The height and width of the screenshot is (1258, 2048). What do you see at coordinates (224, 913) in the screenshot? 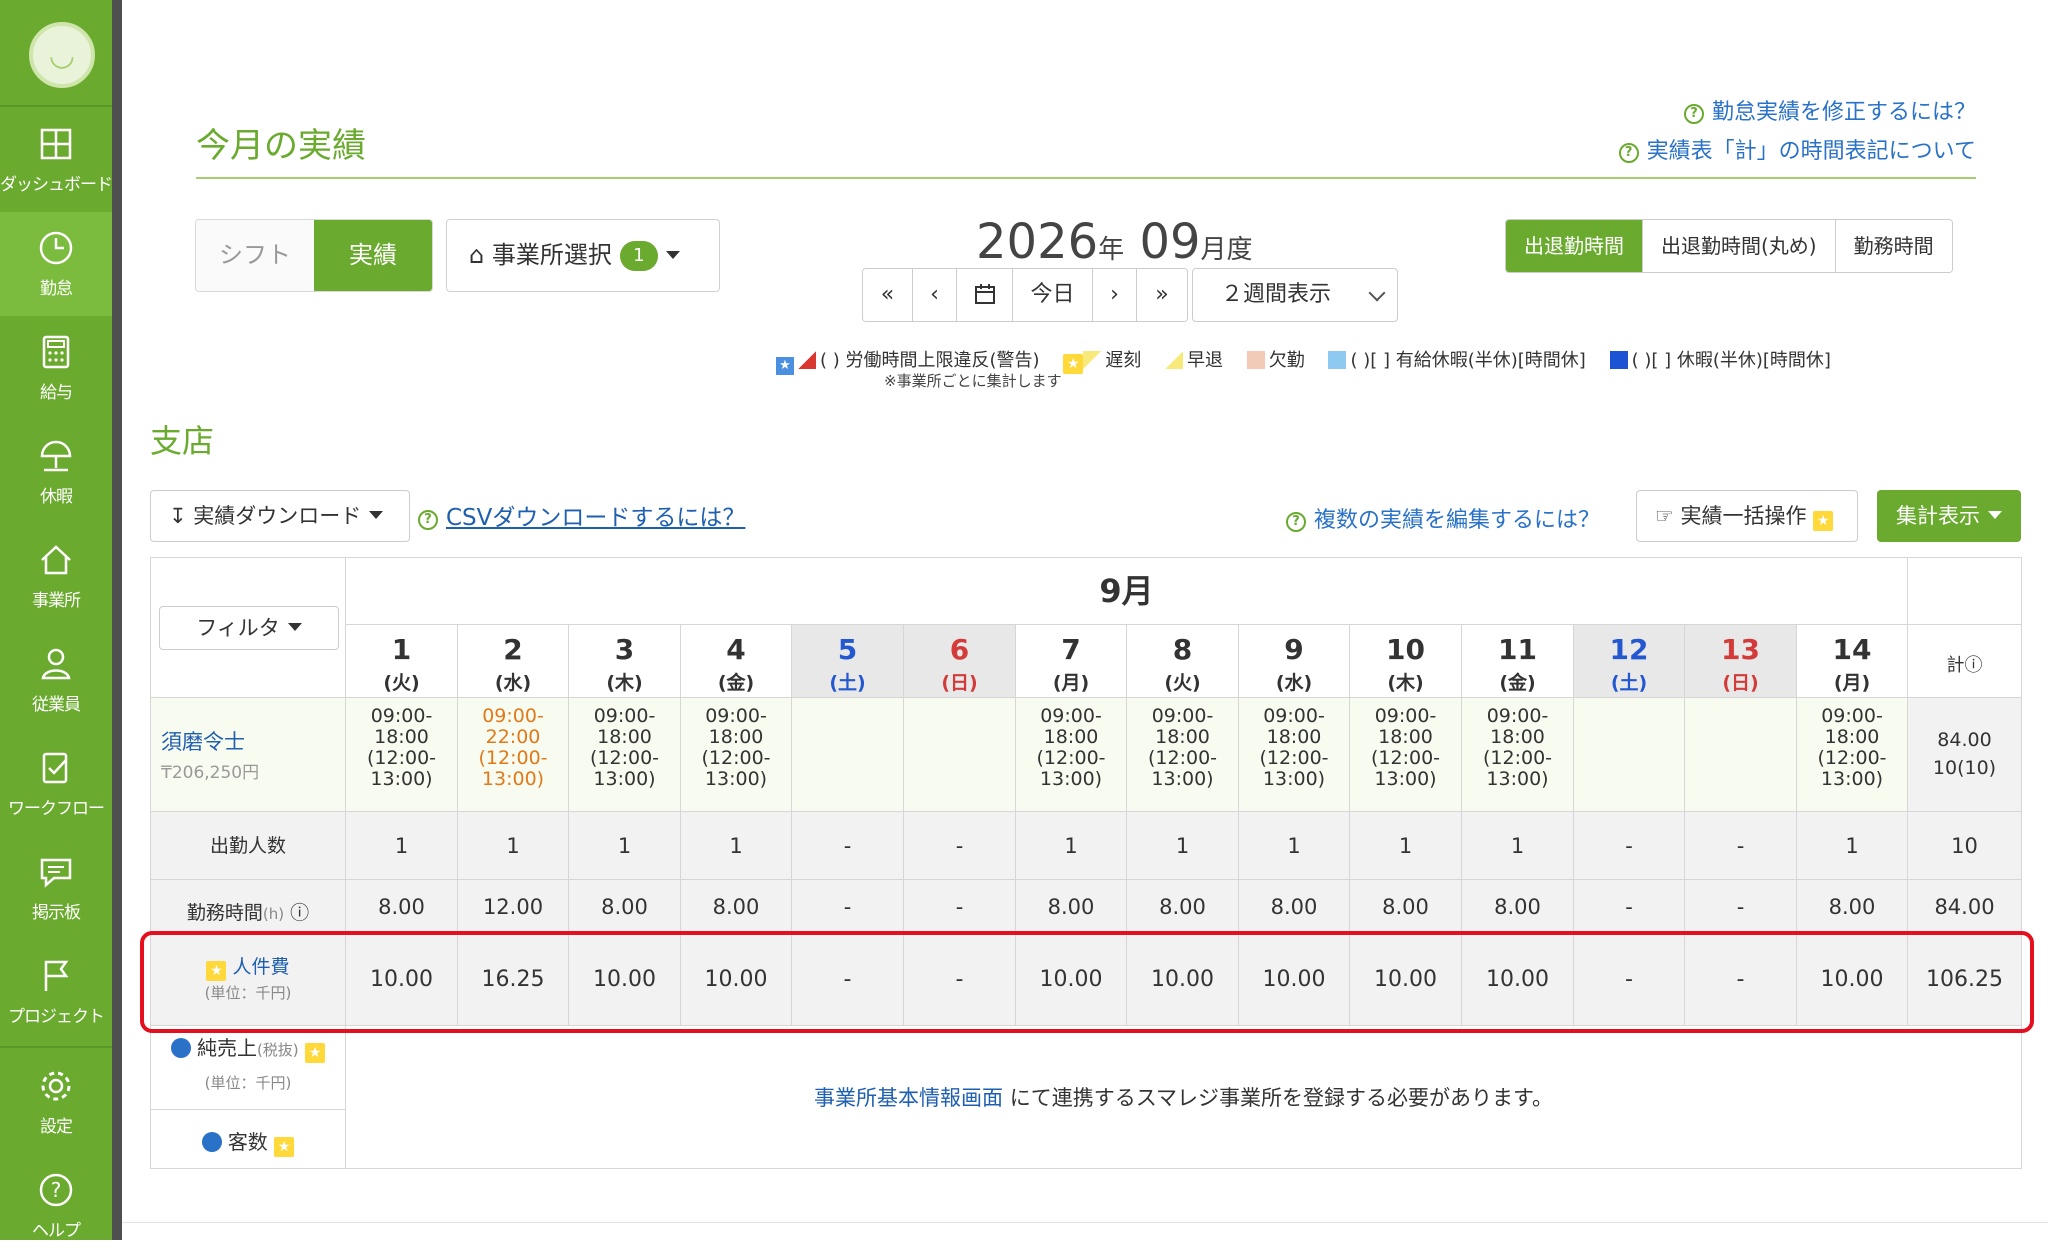
I see `work-hours-label: 勤務時間` at bounding box center [224, 913].